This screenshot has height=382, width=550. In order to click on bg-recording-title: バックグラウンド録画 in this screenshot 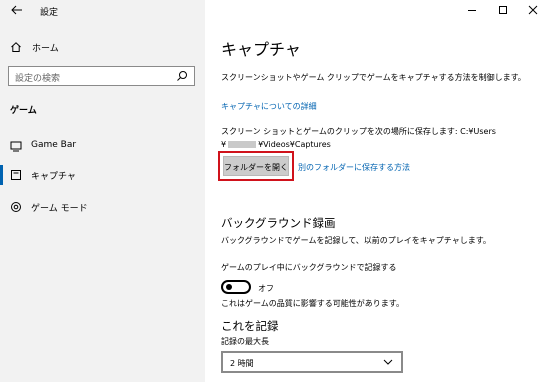, I will do `click(278, 223)`.